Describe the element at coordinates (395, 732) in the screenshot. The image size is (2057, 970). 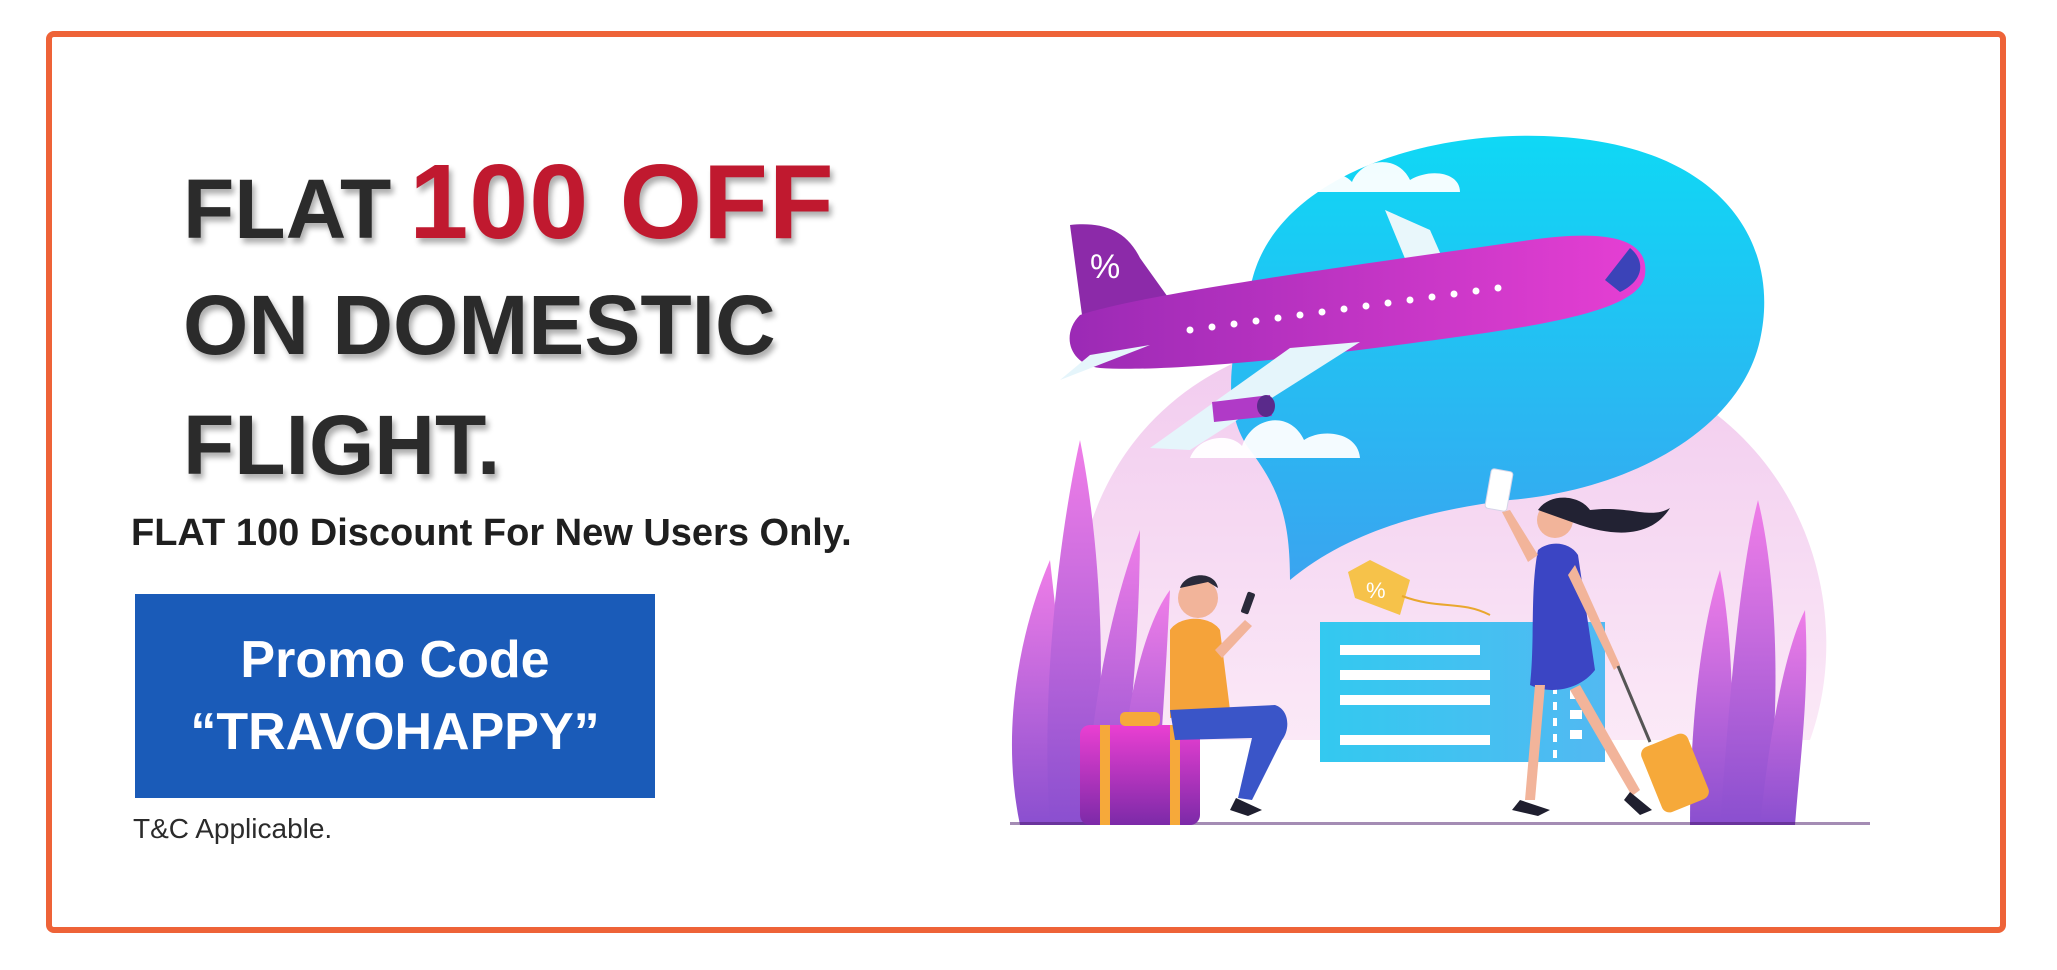
I see `promo-code-value: “TRAVOHAPPY”` at that location.